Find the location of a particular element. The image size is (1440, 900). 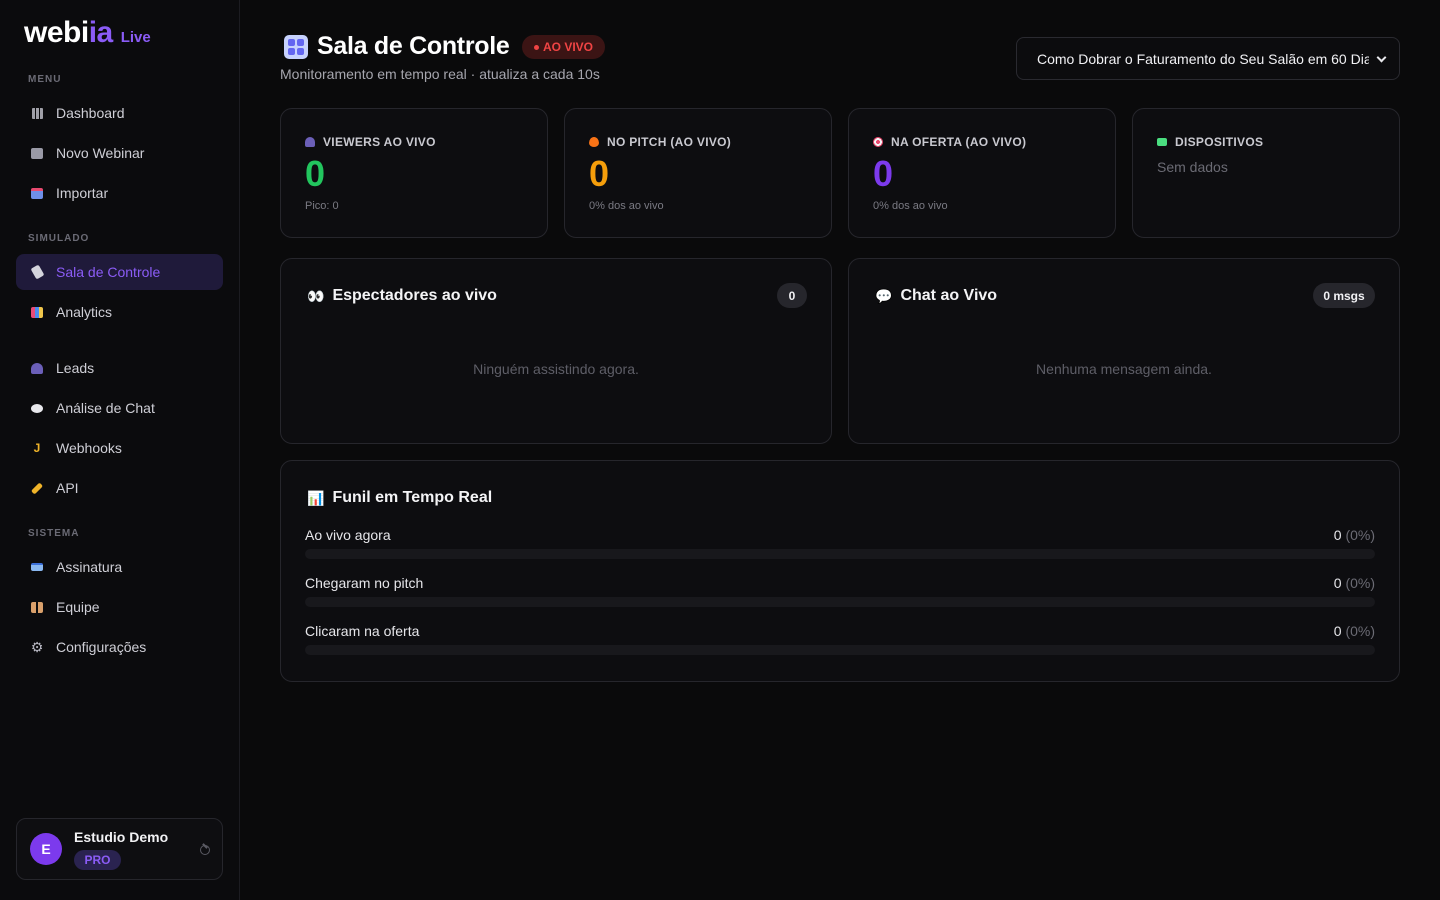

stat-sub: Pico: 0 is located at coordinates (322, 206).